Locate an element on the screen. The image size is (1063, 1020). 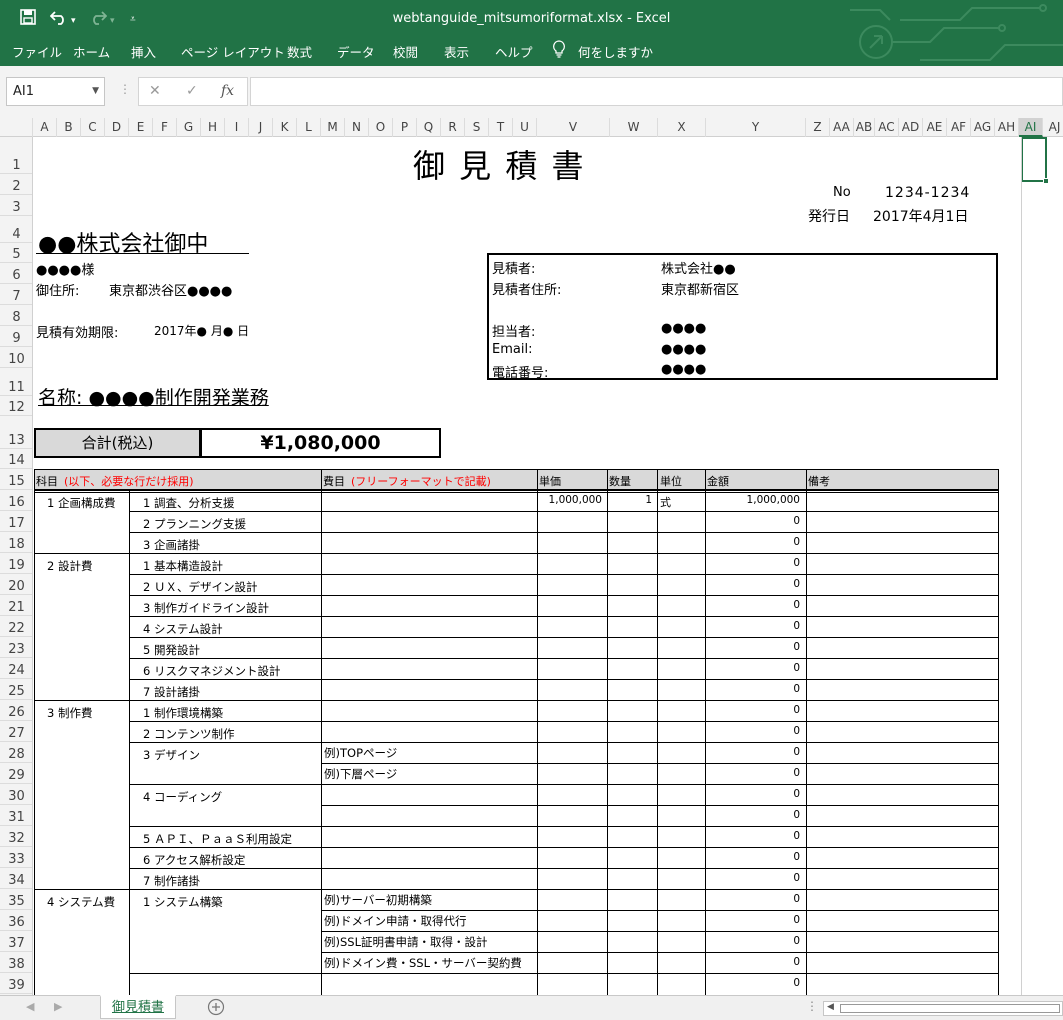
column-header-z: Z is located at coordinates (818, 127).